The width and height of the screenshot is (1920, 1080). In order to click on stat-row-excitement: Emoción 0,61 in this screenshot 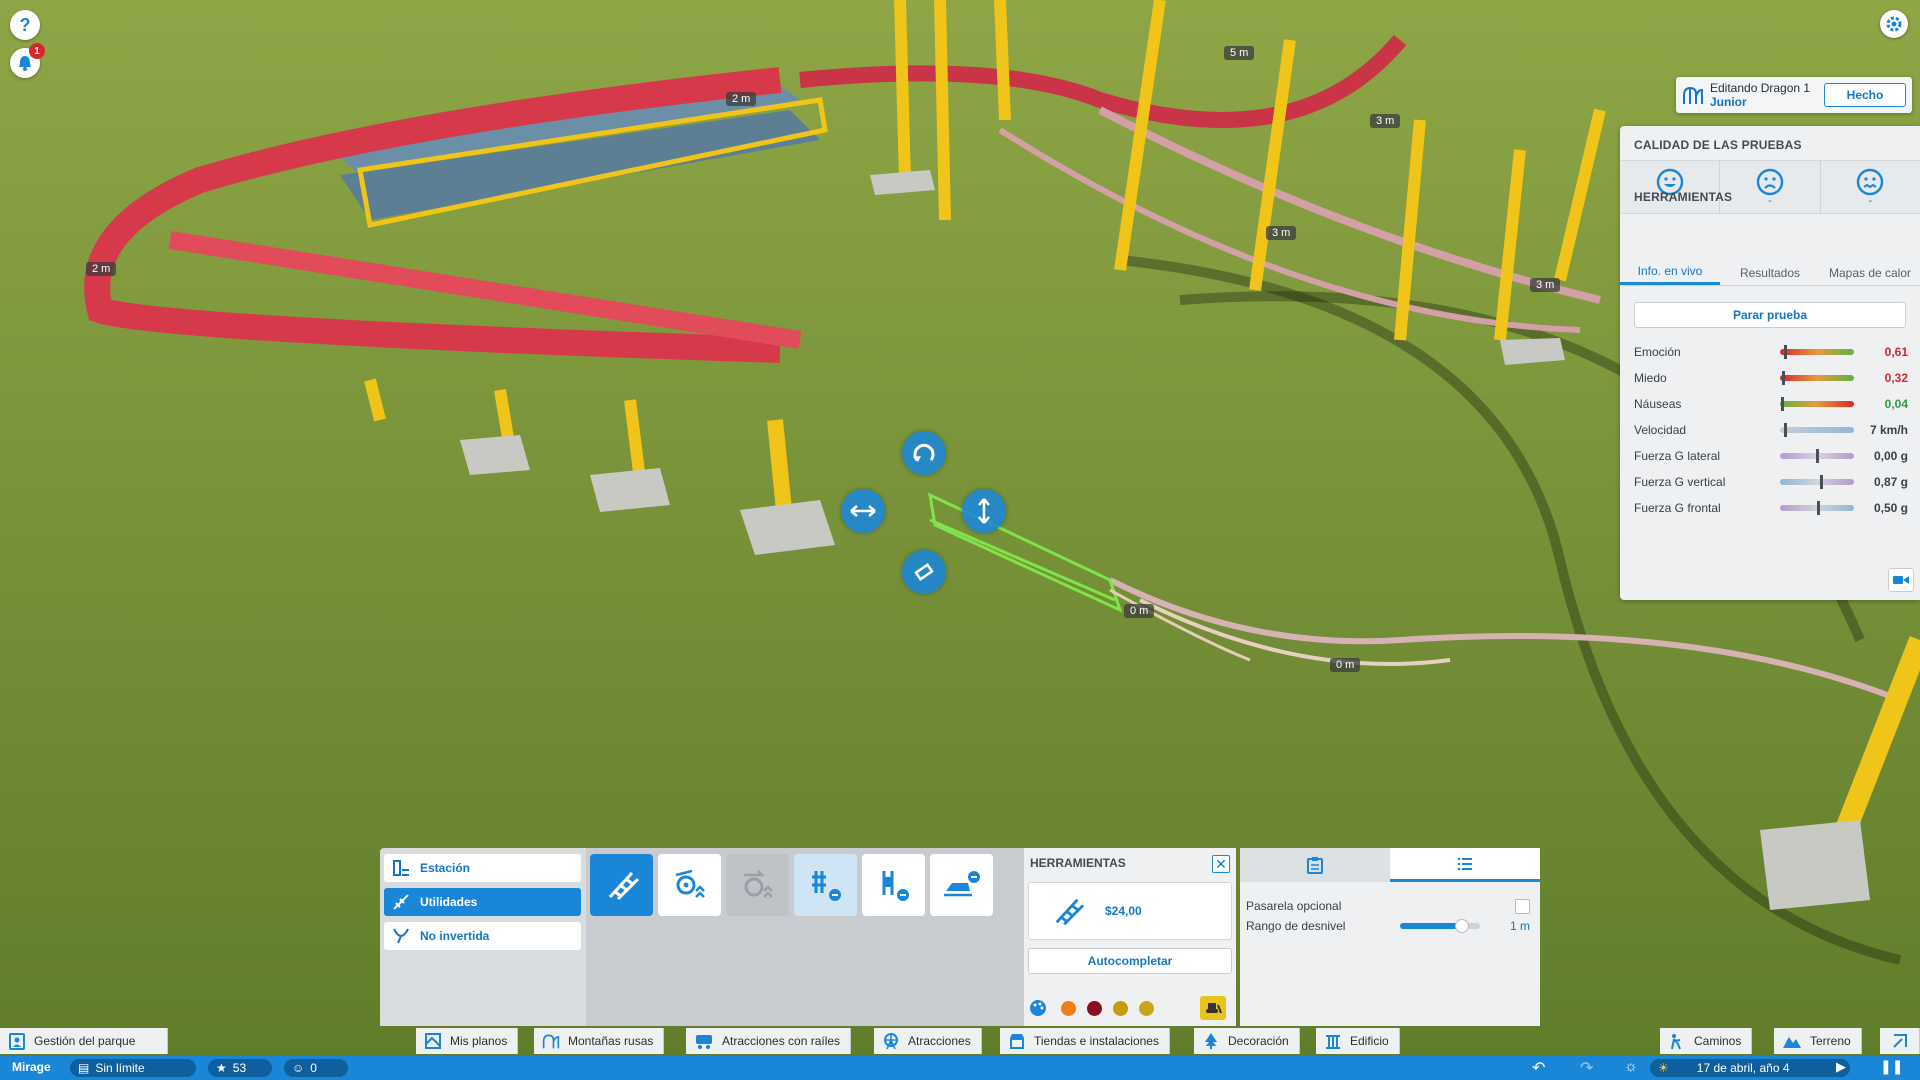, I will do `click(1771, 352)`.